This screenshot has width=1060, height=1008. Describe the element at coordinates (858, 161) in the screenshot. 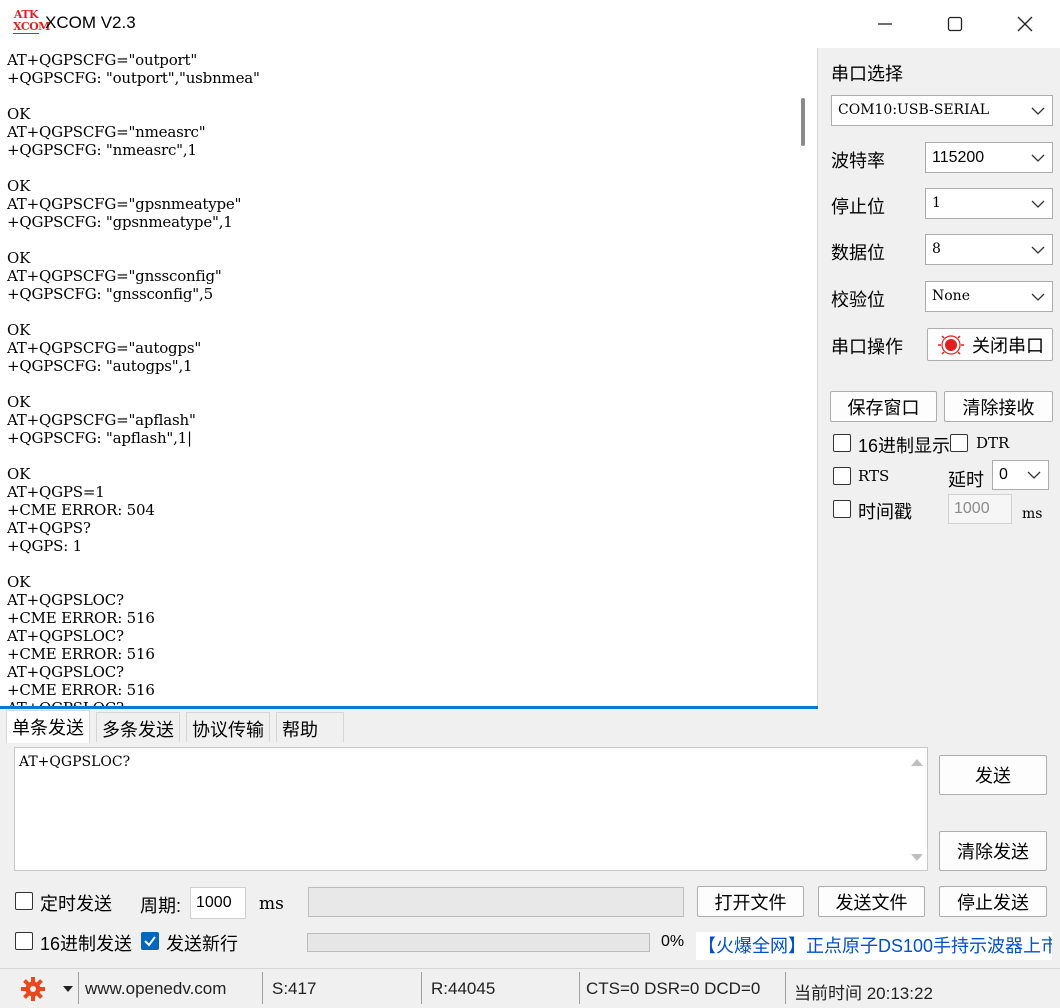

I see `baud-label: 波特率` at that location.